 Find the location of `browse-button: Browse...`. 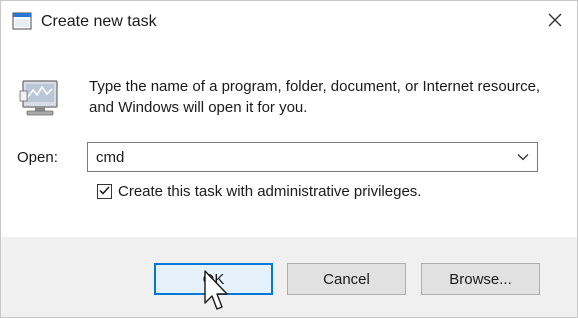

browse-button: Browse... is located at coordinates (480, 279).